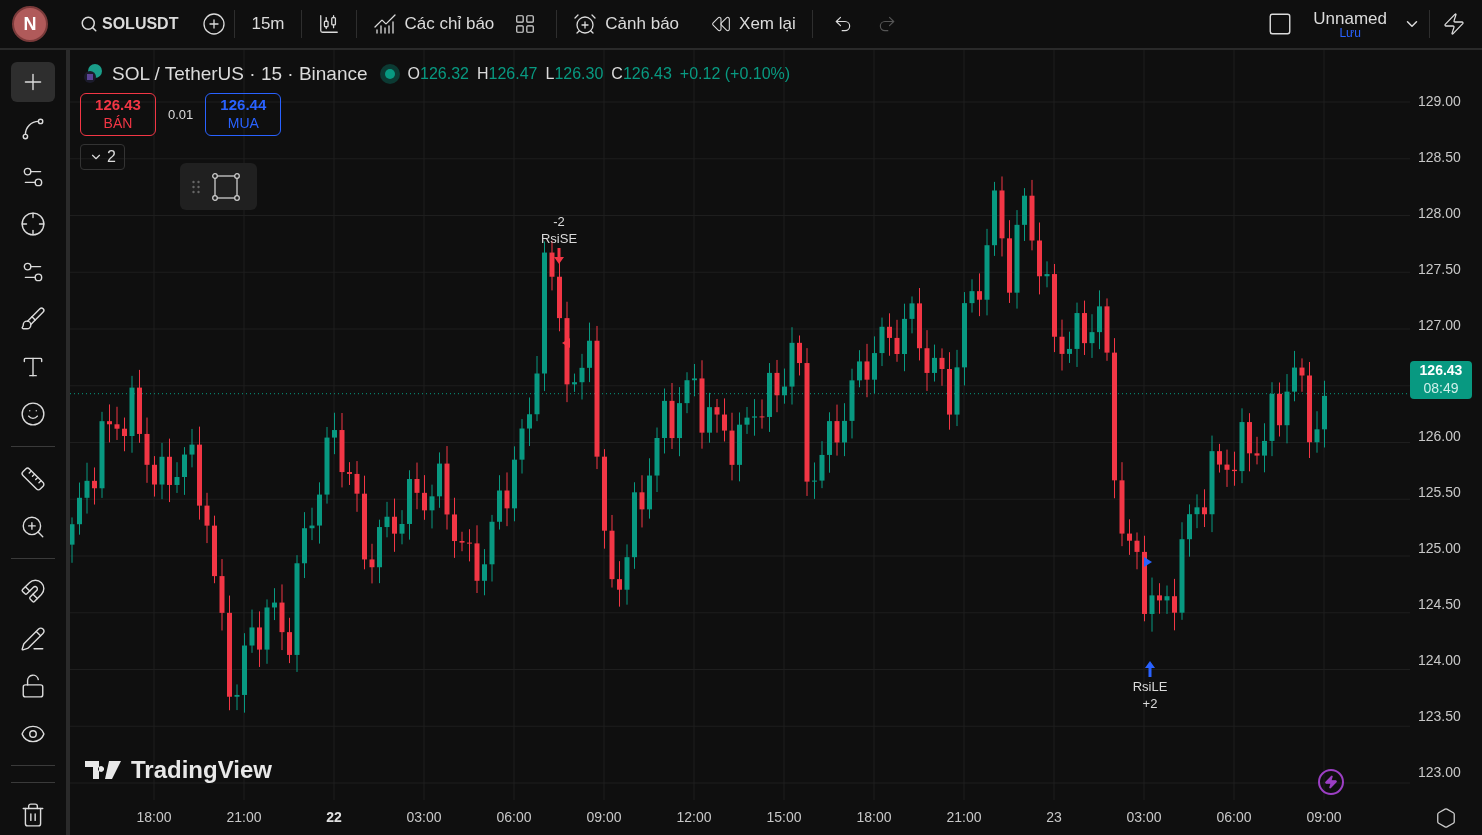 This screenshot has width=1482, height=835. I want to click on ruler-icon, so click(33, 479).